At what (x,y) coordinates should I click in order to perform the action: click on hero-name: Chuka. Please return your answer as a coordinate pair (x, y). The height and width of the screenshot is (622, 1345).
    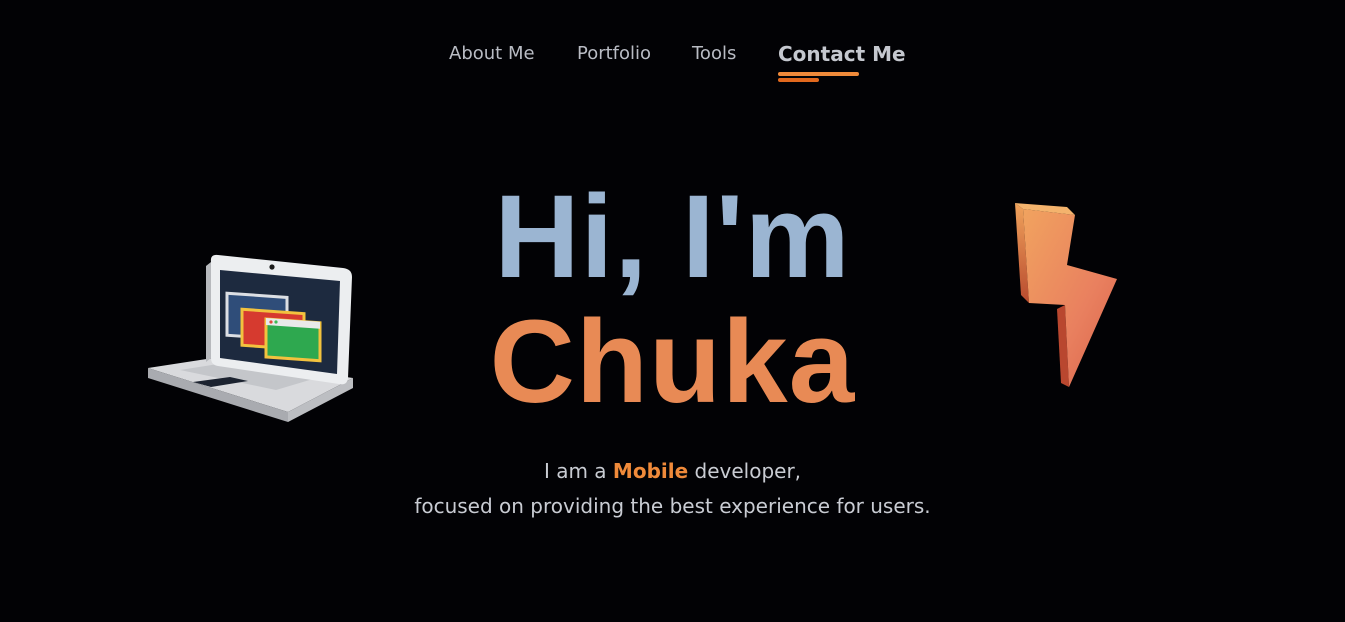
    Looking at the image, I should click on (672, 362).